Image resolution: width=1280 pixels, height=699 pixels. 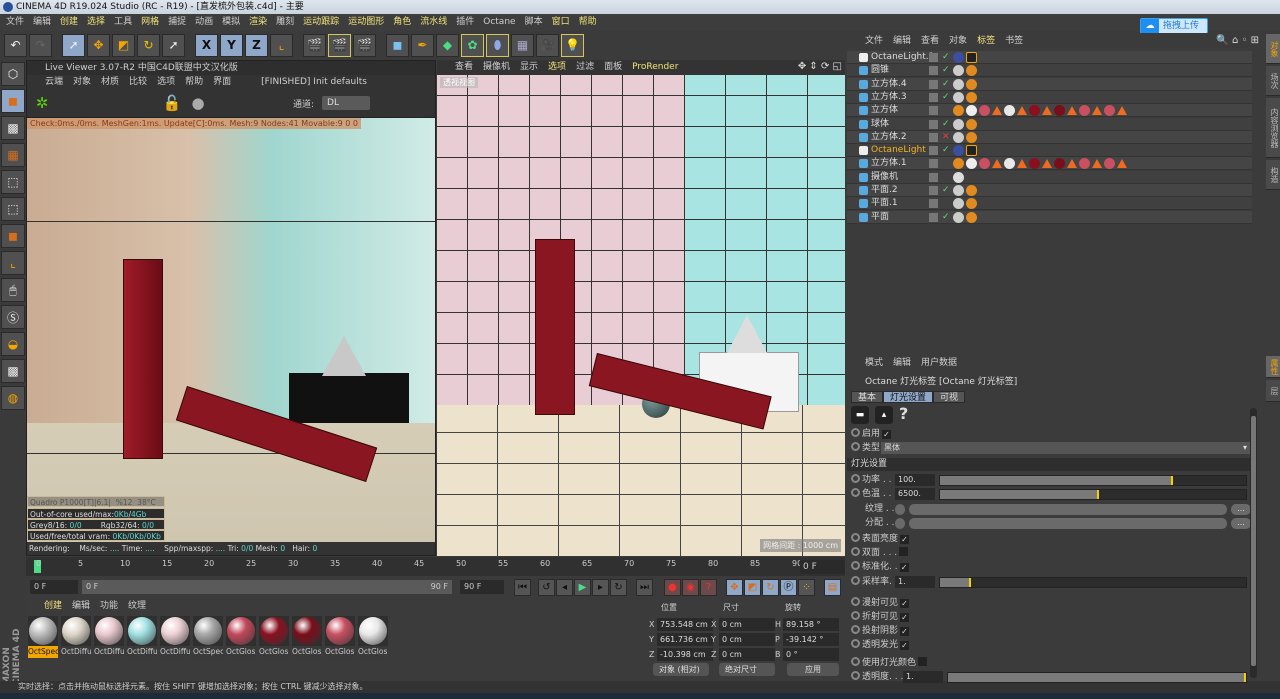 What do you see at coordinates (747, 639) in the screenshot?
I see `size-y-field: 0 cm` at bounding box center [747, 639].